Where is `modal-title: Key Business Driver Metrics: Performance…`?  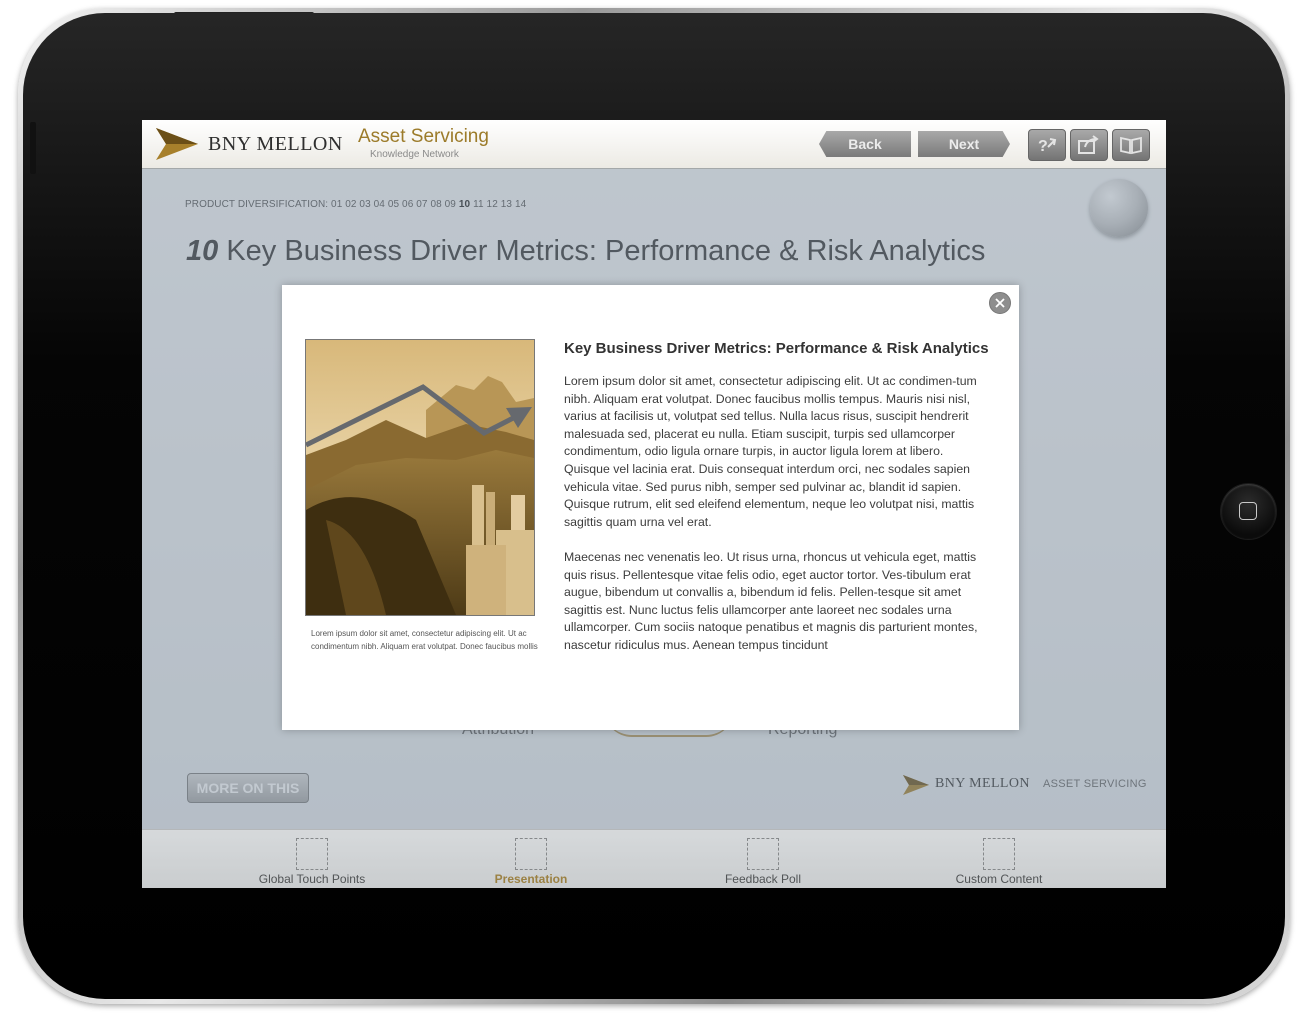 modal-title: Key Business Driver Metrics: Performance… is located at coordinates (776, 348).